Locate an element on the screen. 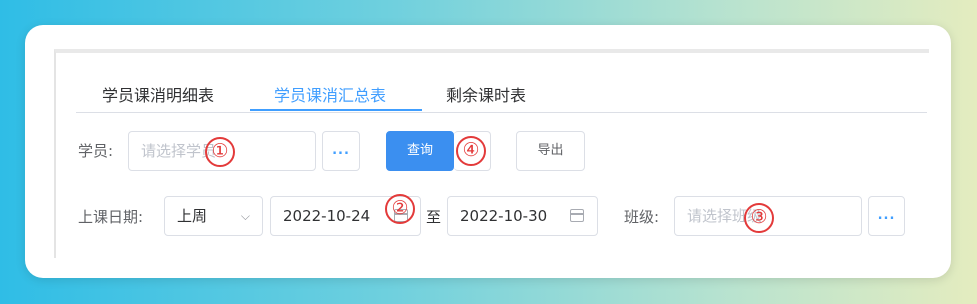  export-button: 导出 is located at coordinates (550, 151).